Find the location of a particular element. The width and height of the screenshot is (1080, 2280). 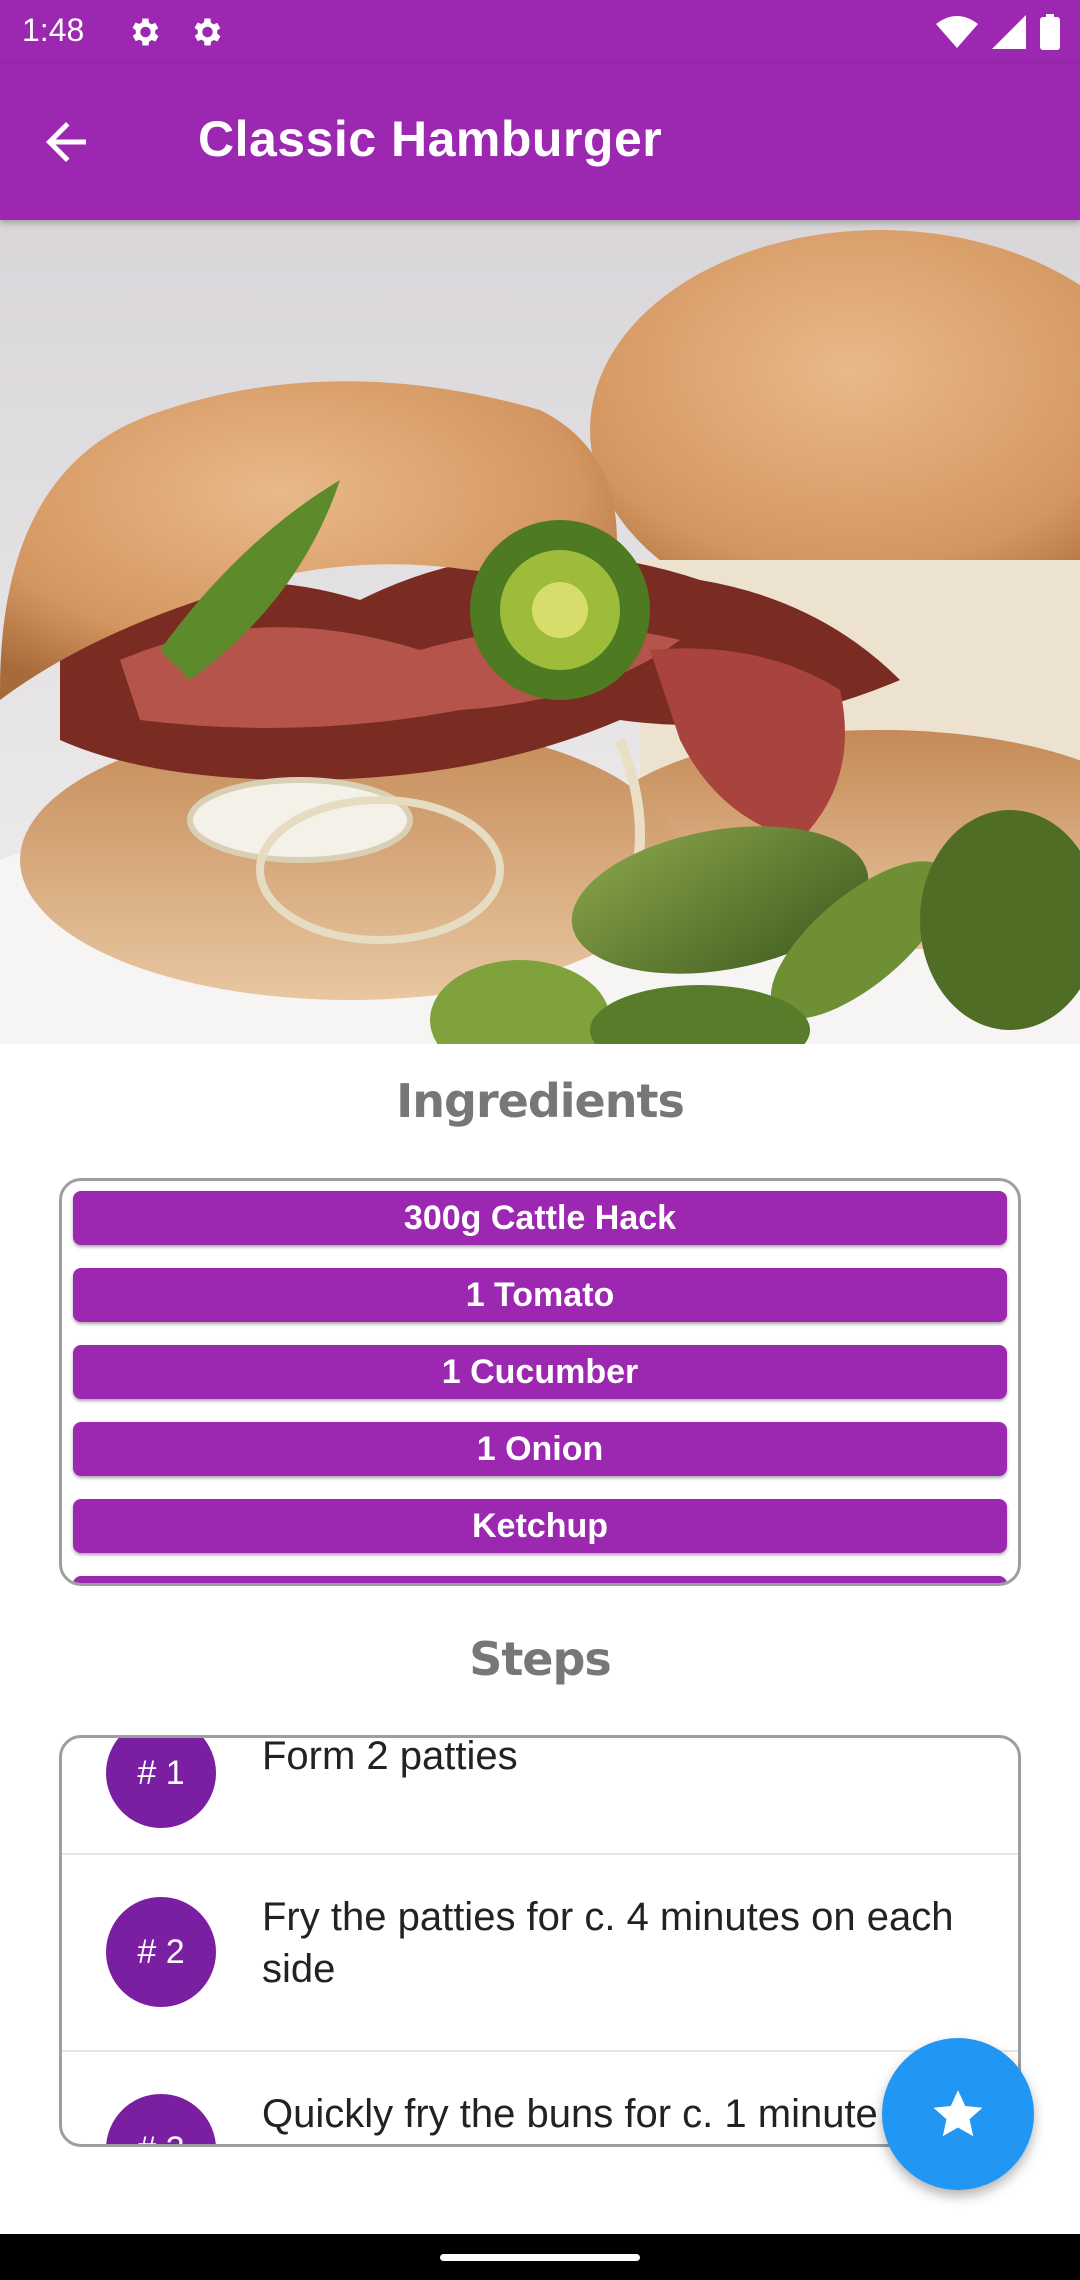

status-indicators is located at coordinates (998, 32).